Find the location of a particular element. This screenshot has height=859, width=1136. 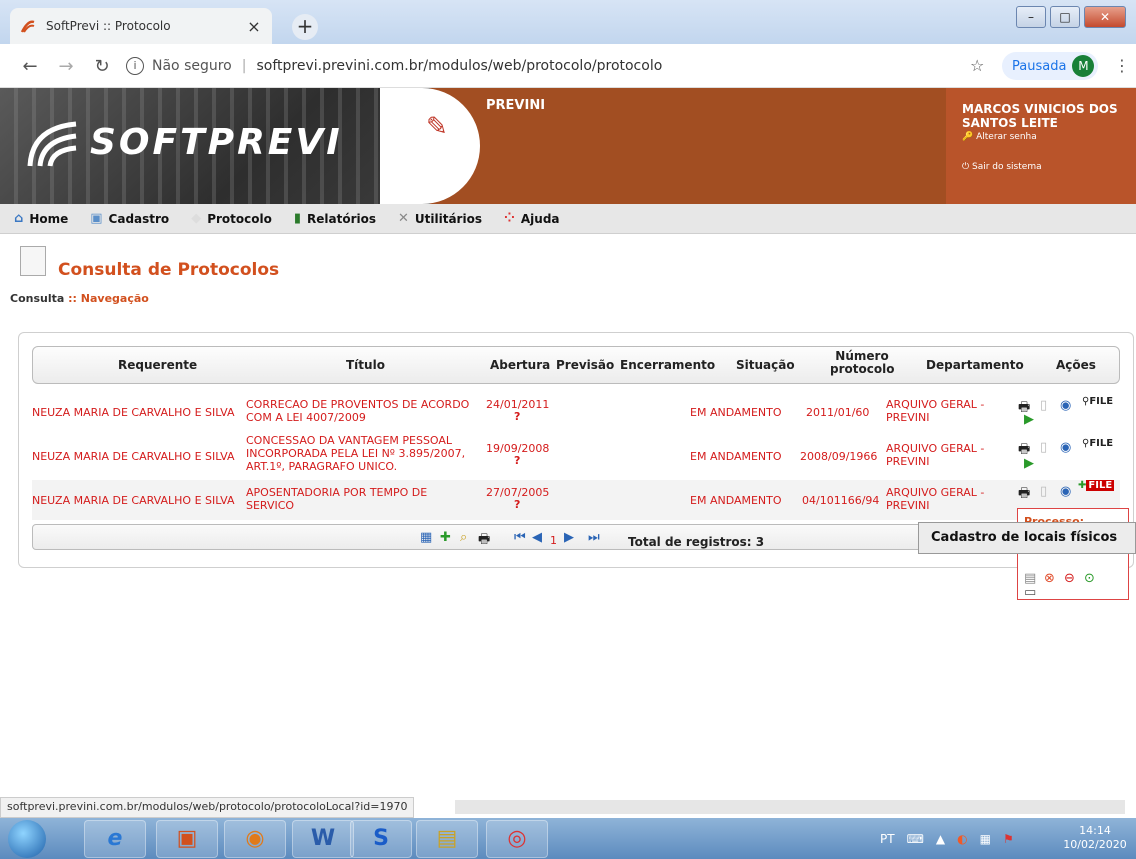

page-number: 1 is located at coordinates (553, 540).